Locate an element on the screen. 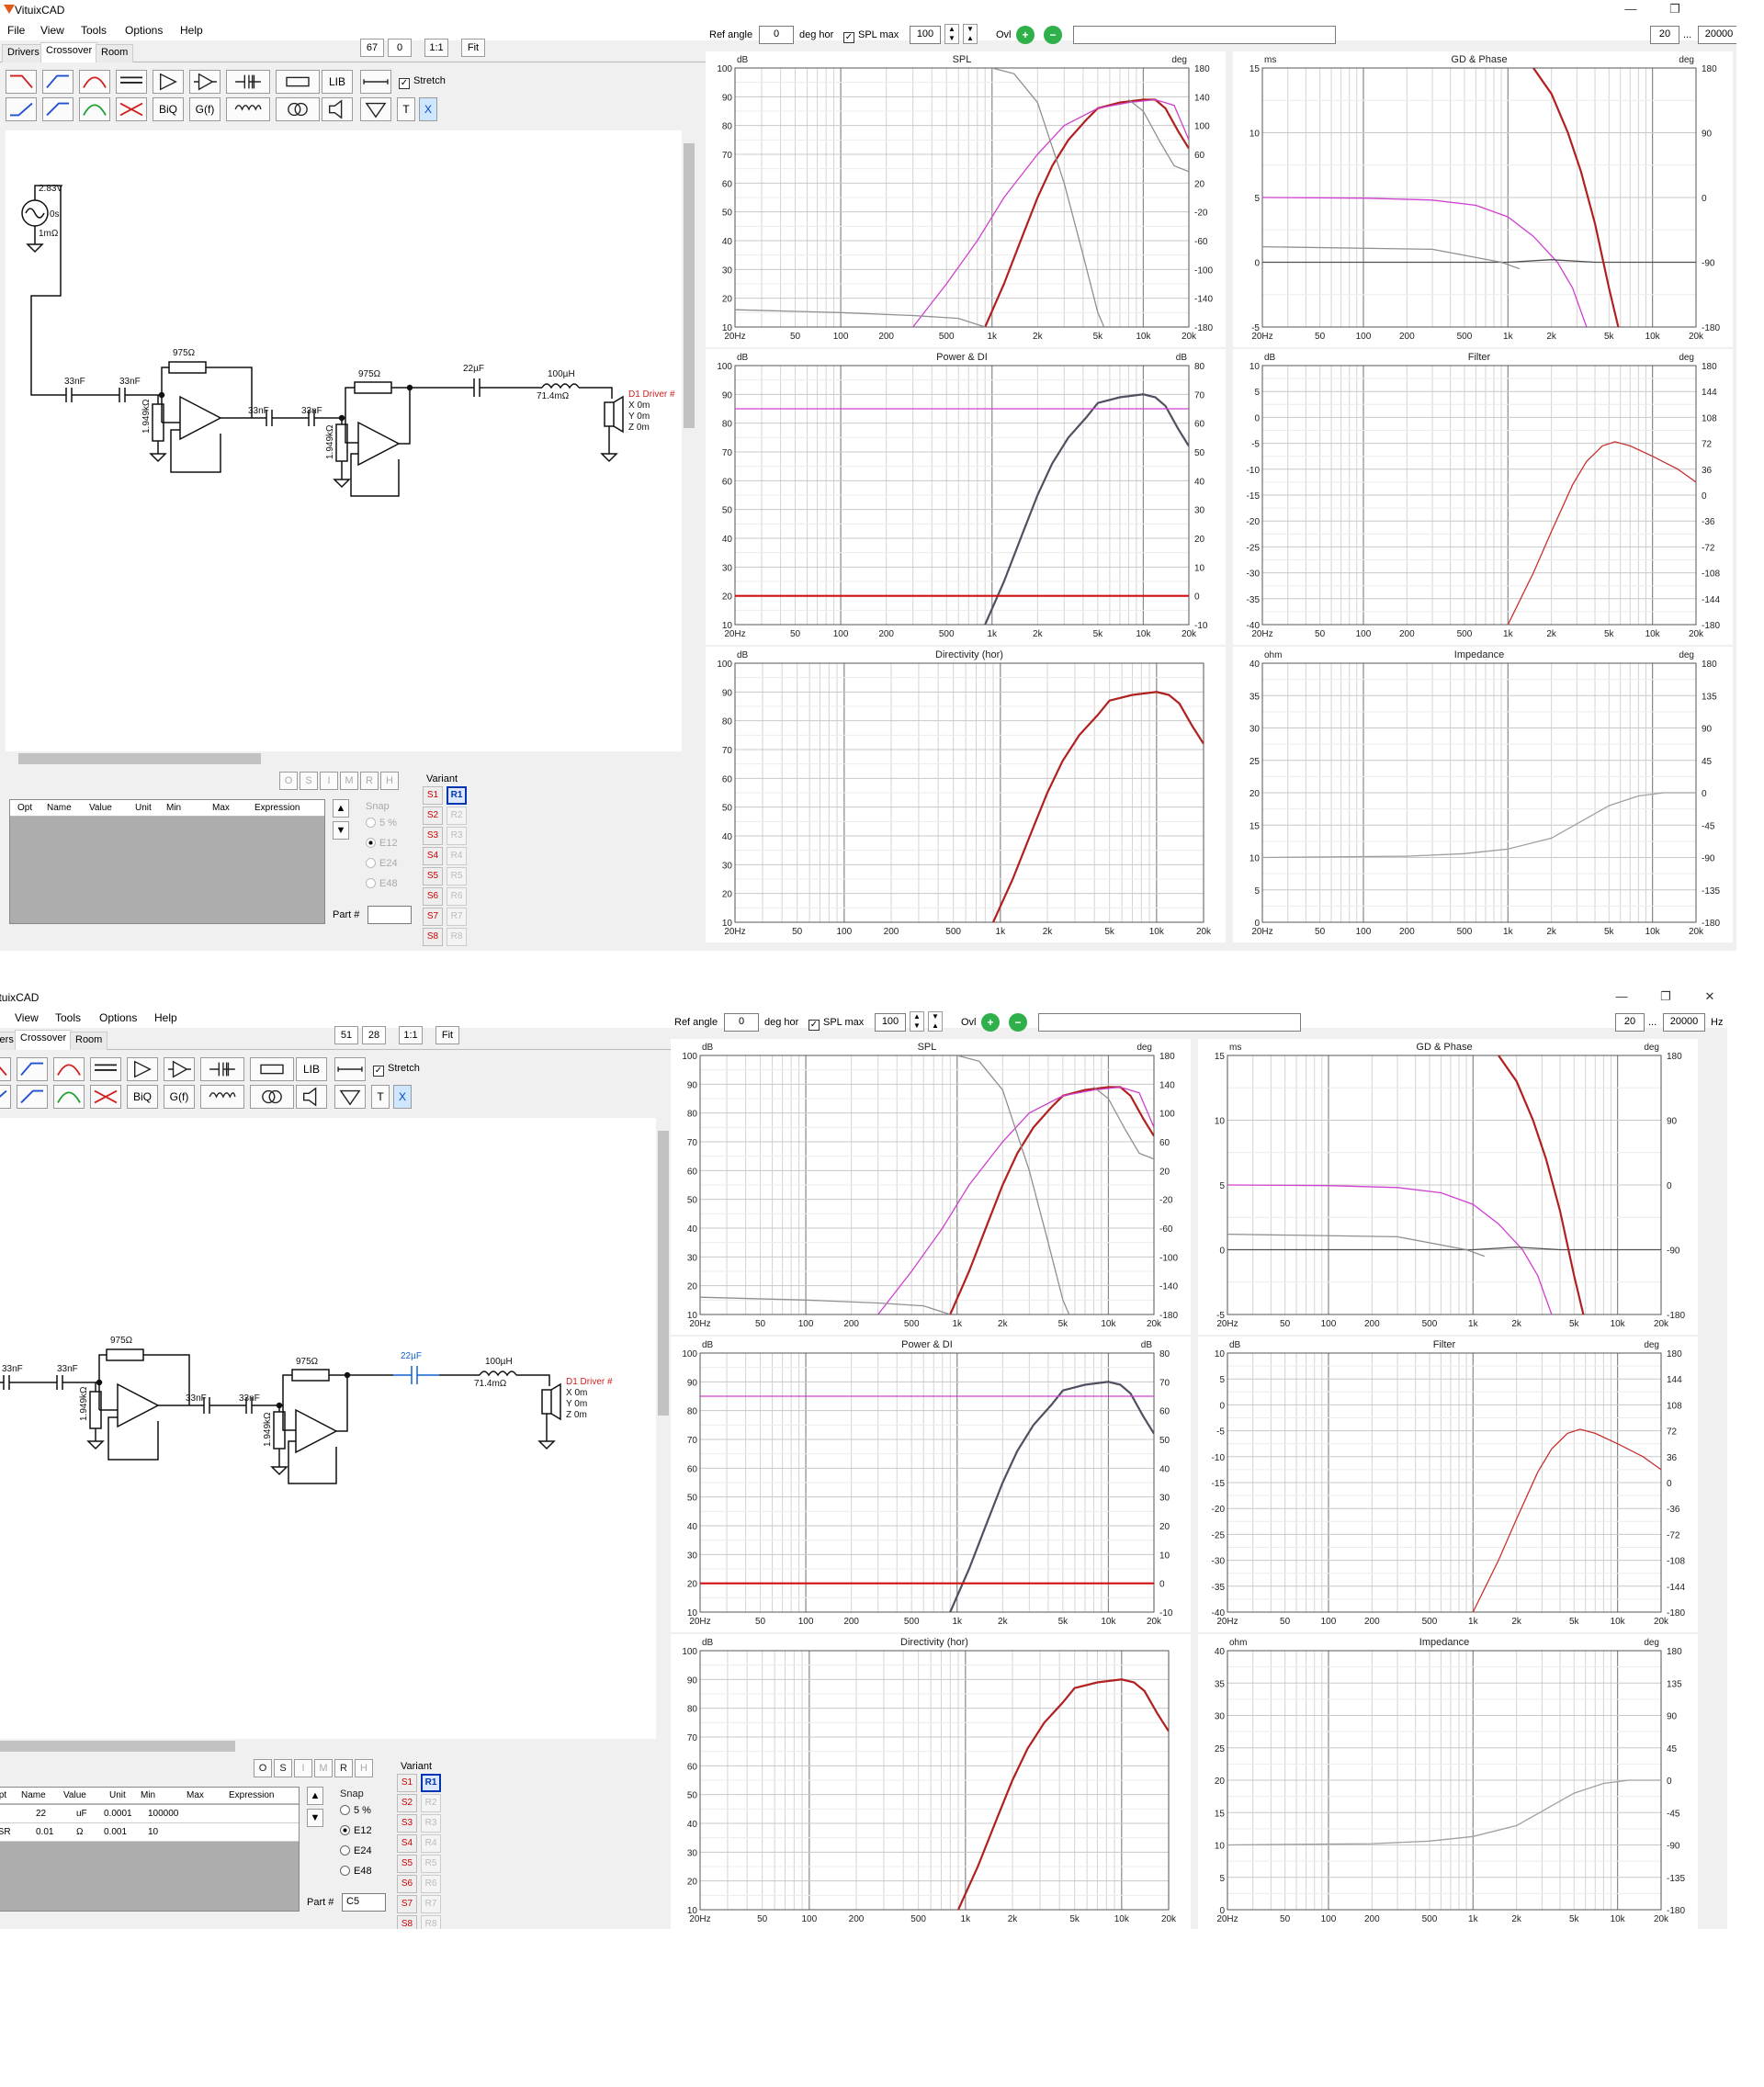 The image size is (1764, 2087). variant-s6: S6 is located at coordinates (433, 896).